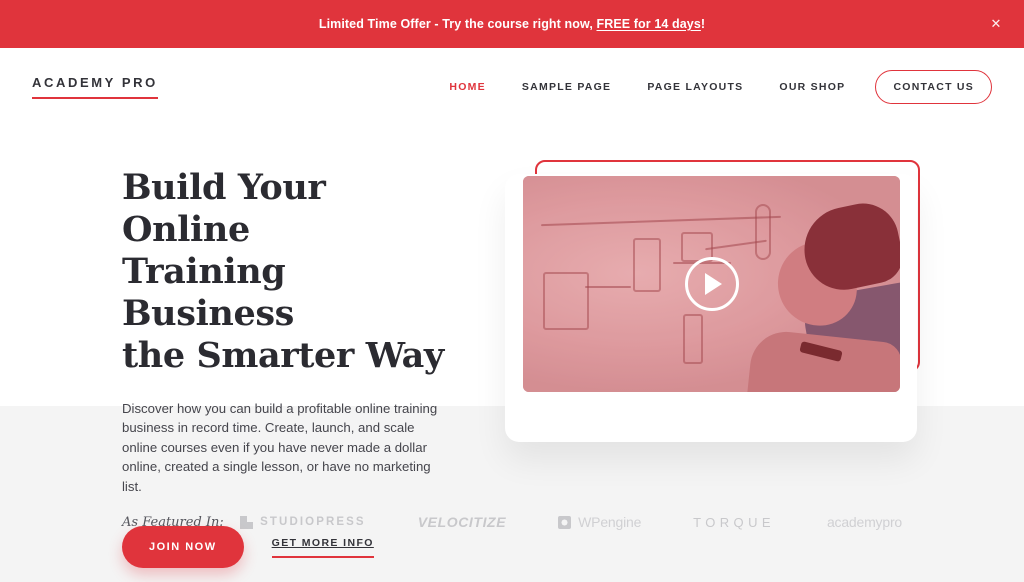 This screenshot has height=582, width=1024. I want to click on brand-studiopress: STUDIOPRESS, so click(303, 522).